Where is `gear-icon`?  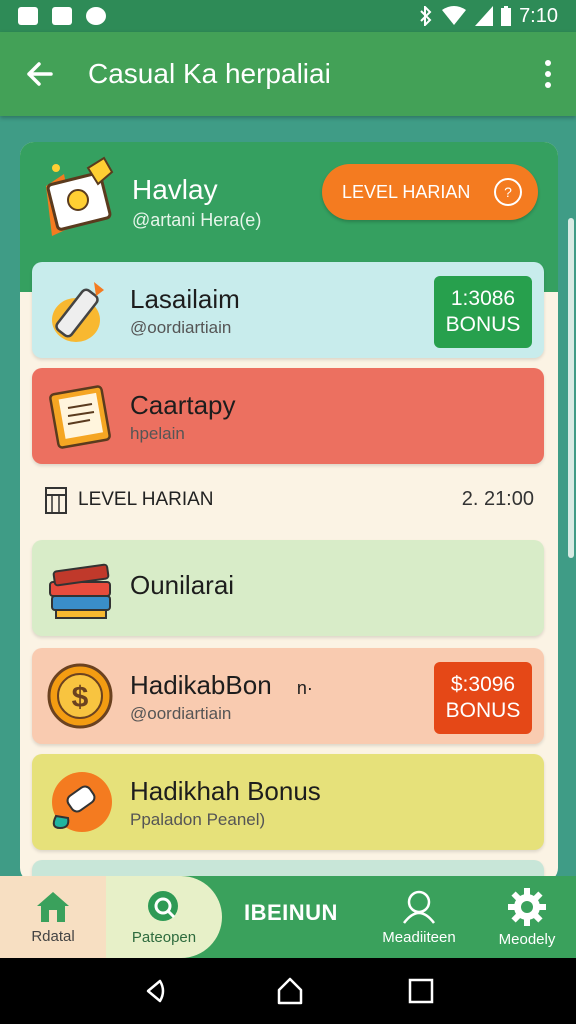
gear-icon is located at coordinates (527, 906).